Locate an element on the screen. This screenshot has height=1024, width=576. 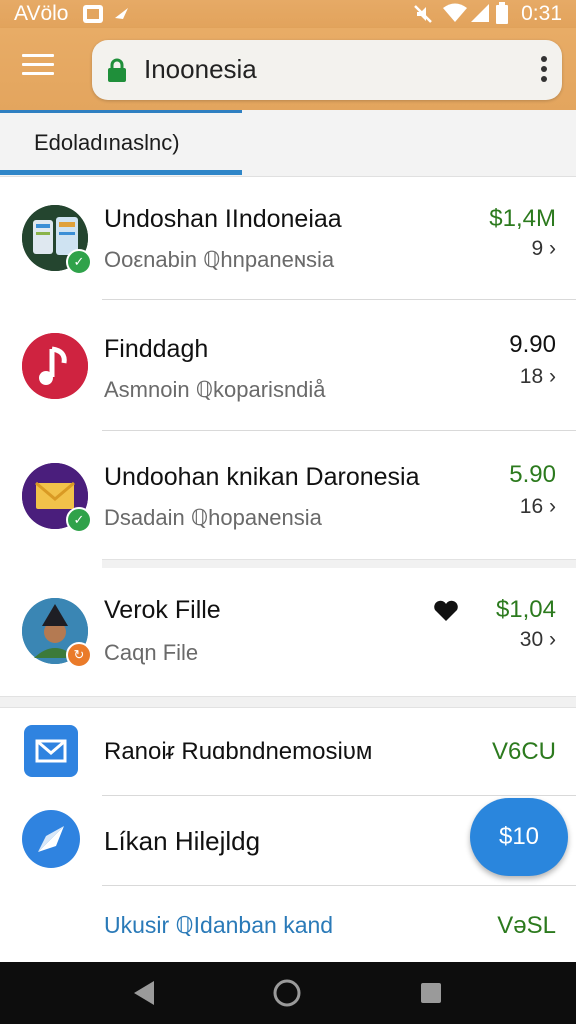
person-photo-icon: ↻ is located at coordinates (57, 633).